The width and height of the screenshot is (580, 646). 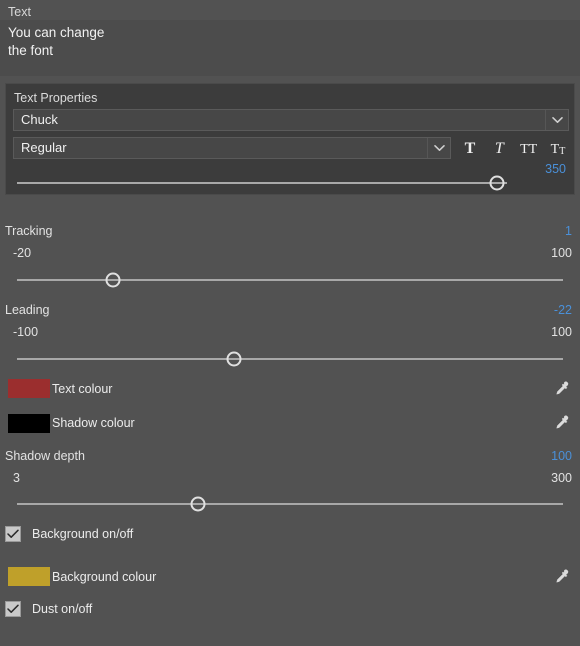 What do you see at coordinates (113, 280) in the screenshot?
I see `tracking-slider-knob` at bounding box center [113, 280].